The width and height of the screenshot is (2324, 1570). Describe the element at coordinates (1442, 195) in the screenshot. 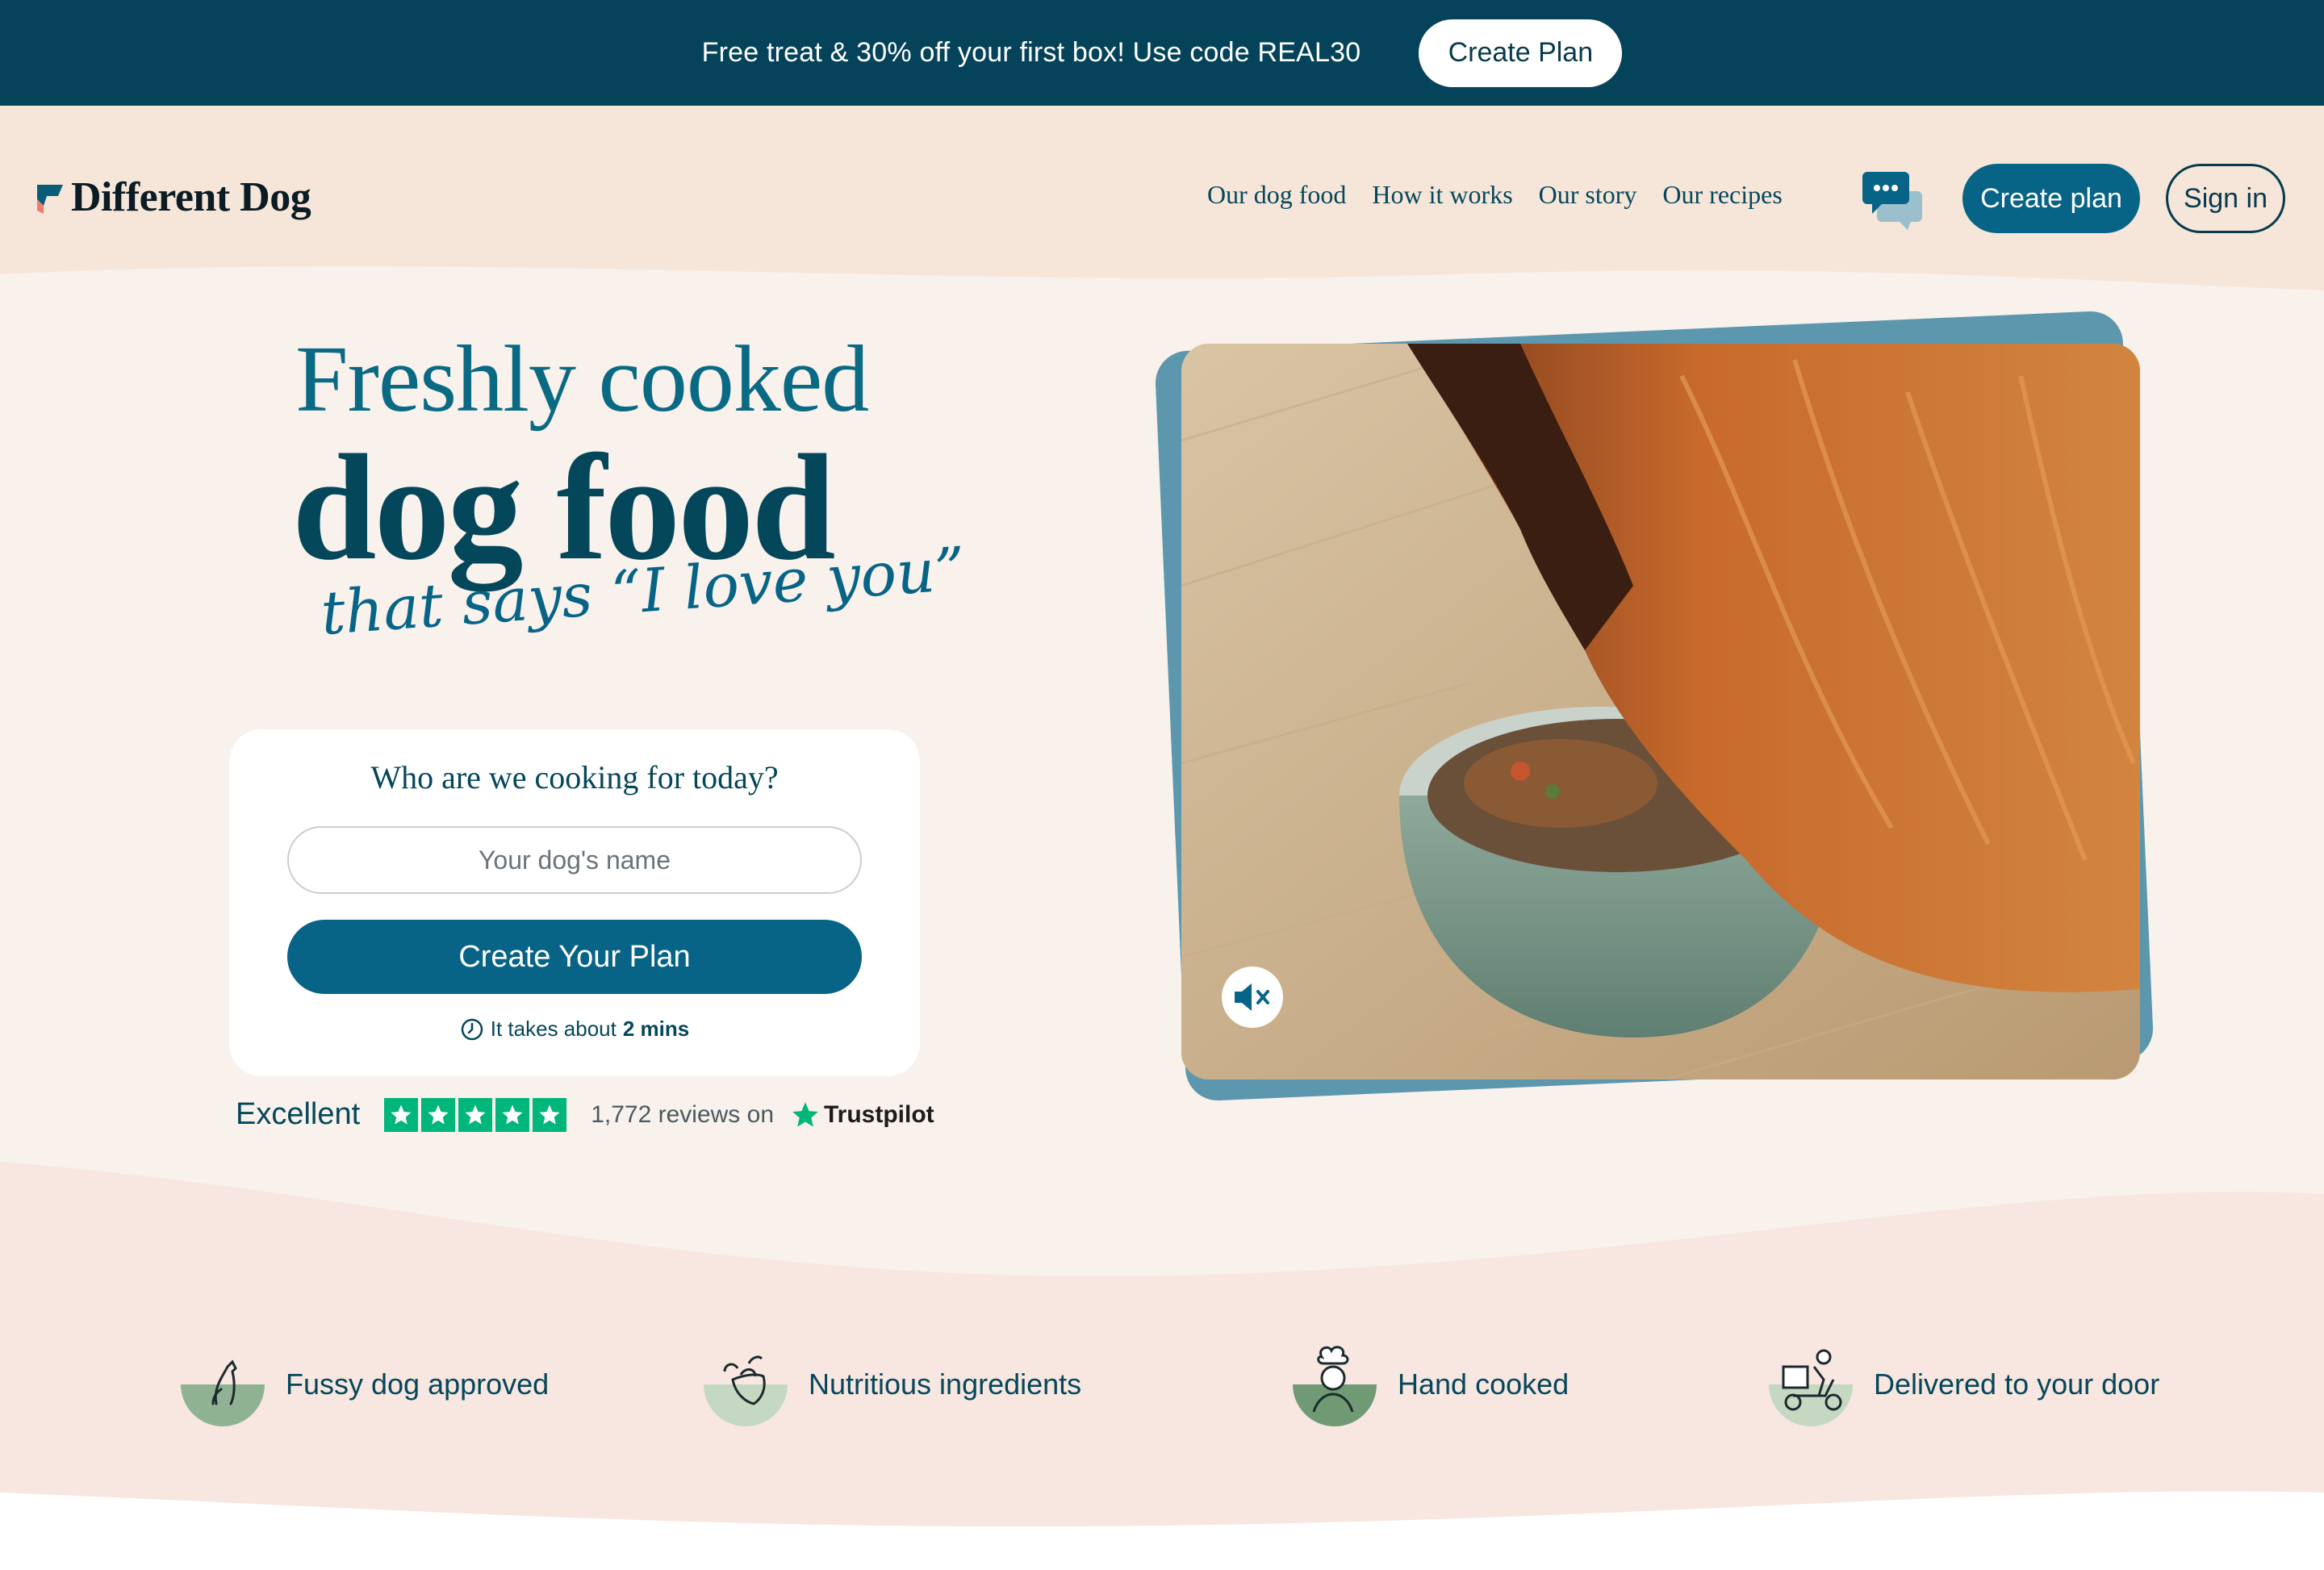

I see `nav-how-it-works: How it works` at that location.